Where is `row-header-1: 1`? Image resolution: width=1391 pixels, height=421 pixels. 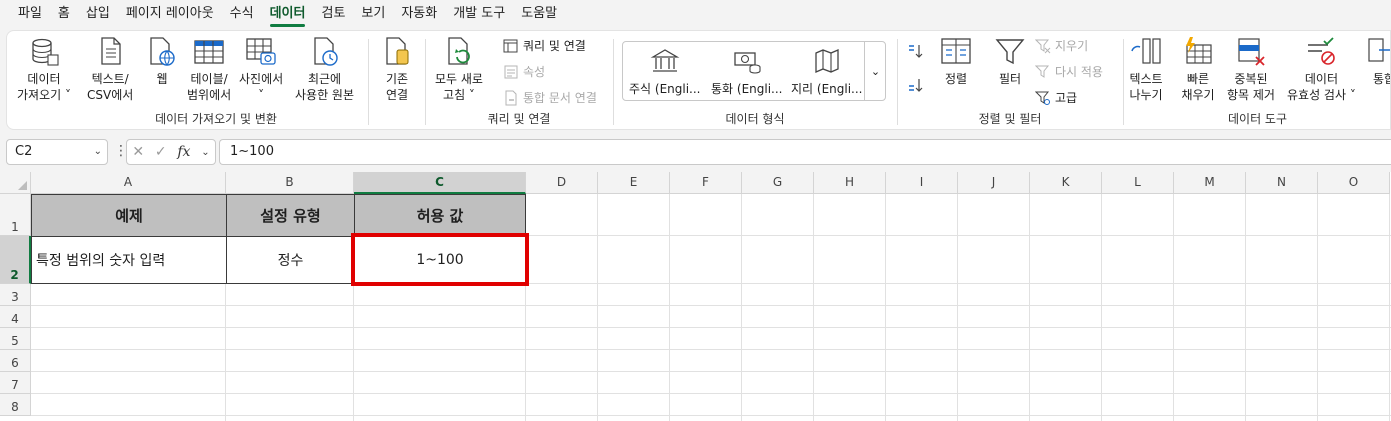 row-header-1: 1 is located at coordinates (15, 215).